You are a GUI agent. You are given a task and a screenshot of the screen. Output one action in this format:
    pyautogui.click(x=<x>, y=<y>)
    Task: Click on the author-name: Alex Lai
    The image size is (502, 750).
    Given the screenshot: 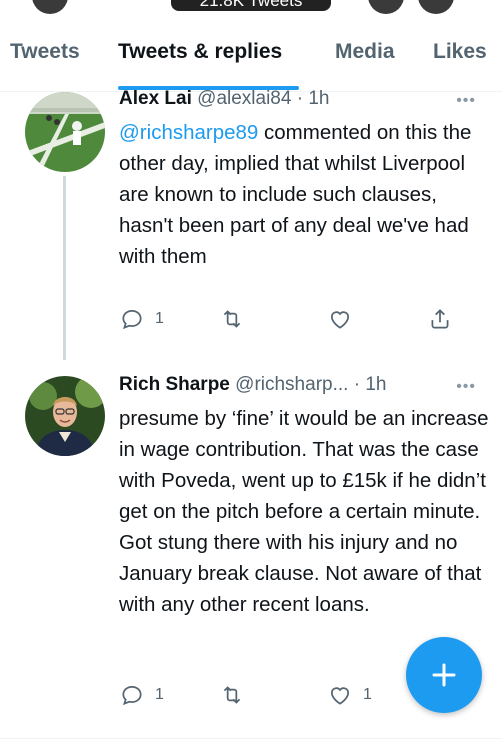 What is the action you would take?
    pyautogui.click(x=155, y=98)
    